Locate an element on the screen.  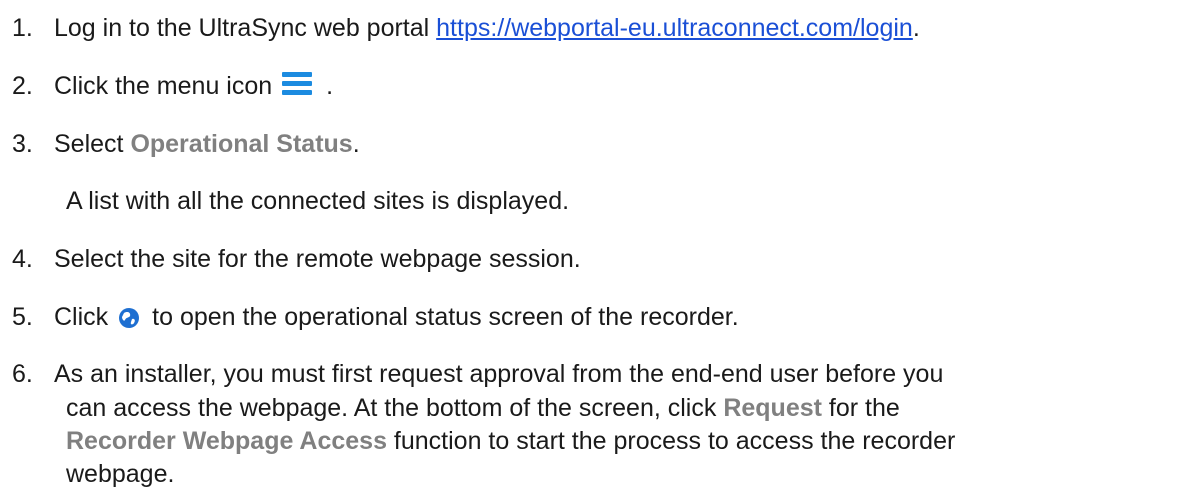
step-text: webpage. is located at coordinates (120, 474).